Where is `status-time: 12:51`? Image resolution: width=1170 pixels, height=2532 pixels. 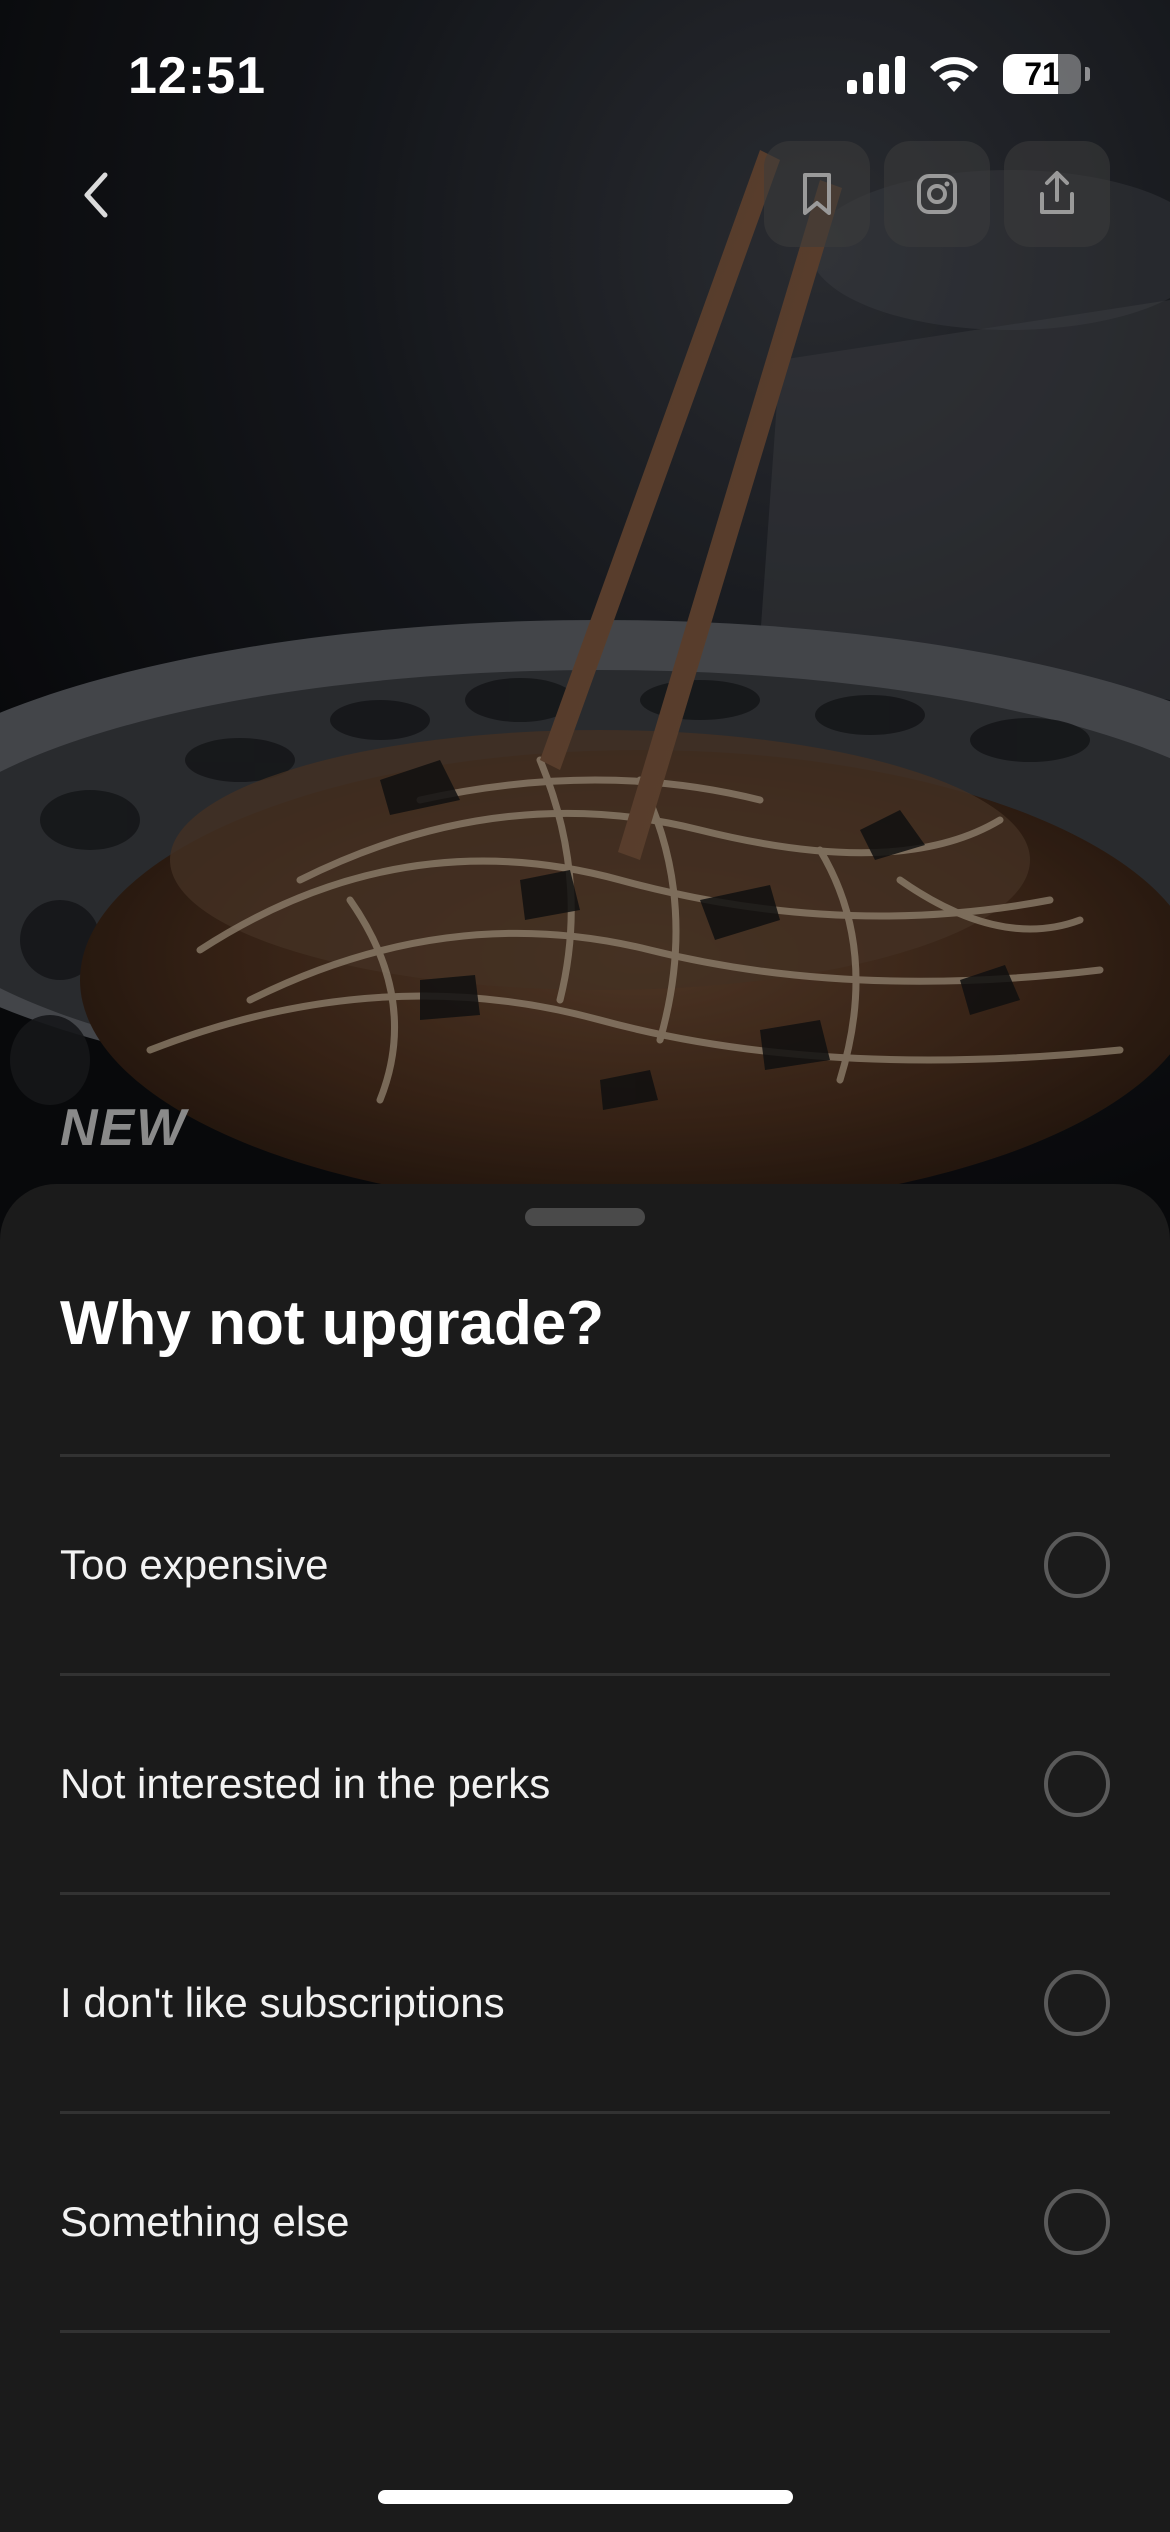
status-time: 12:51 is located at coordinates (197, 76).